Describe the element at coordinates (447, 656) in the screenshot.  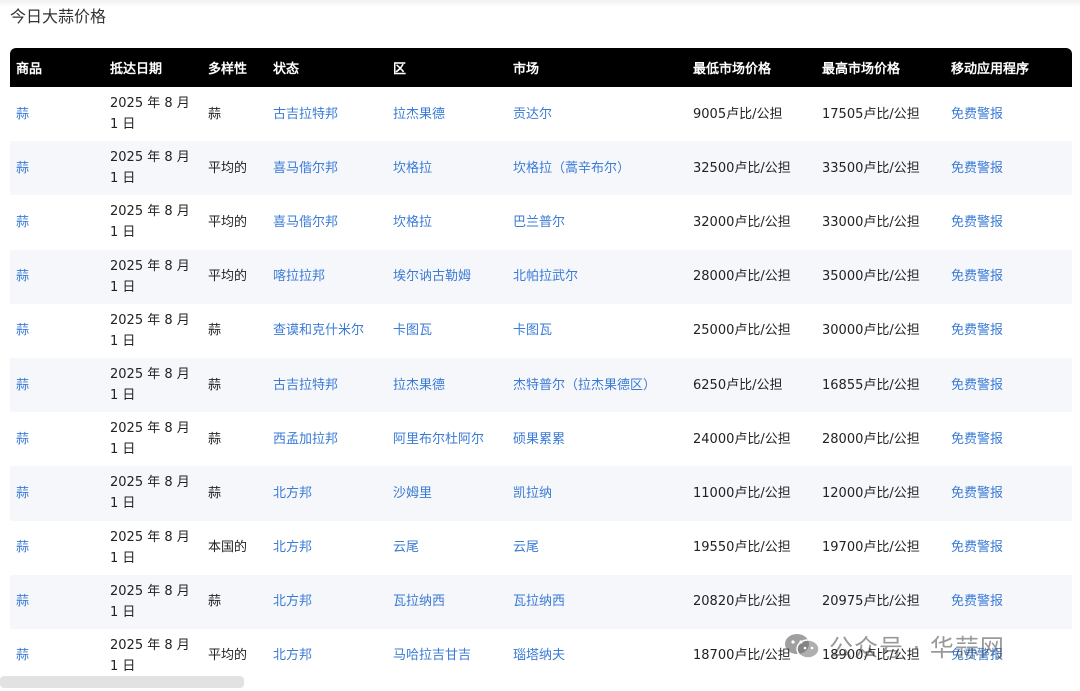
I see `cell-district: 马哈拉吉甘吉` at that location.